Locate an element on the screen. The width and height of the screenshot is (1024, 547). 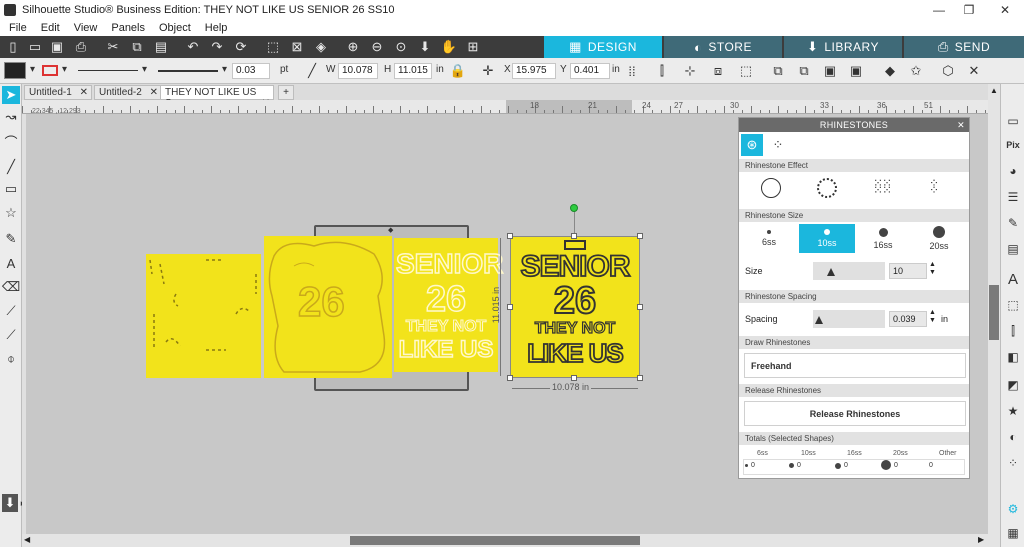
menu-help: Help is located at coordinates (216, 28).